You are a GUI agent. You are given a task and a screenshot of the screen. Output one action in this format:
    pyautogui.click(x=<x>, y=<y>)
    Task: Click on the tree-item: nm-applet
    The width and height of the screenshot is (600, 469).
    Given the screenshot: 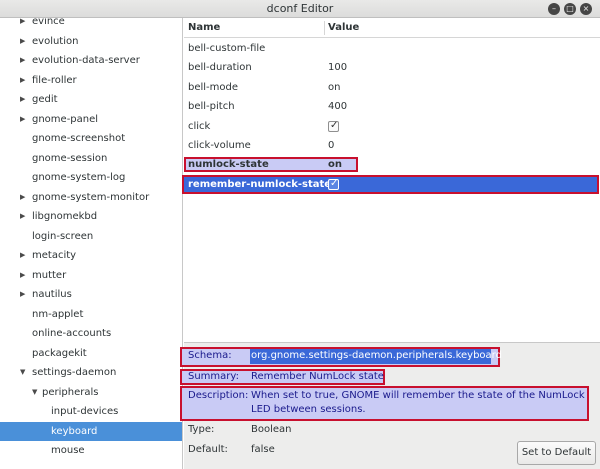 What is the action you would take?
    pyautogui.click(x=91, y=314)
    